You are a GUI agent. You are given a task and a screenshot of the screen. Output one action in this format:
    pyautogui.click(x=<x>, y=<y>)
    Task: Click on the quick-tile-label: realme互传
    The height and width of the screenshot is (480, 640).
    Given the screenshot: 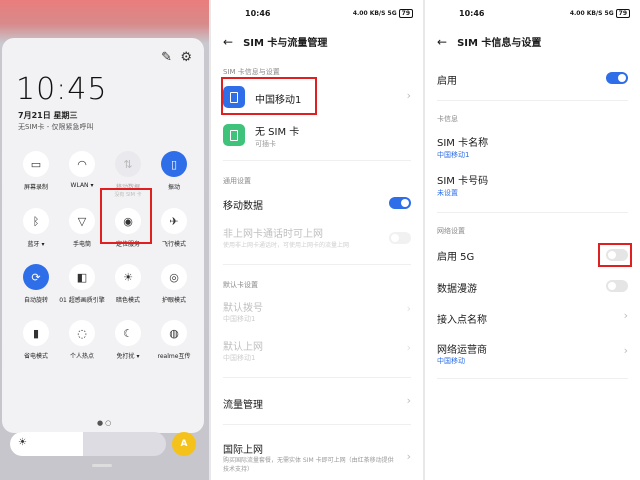 What is the action you would take?
    pyautogui.click(x=174, y=356)
    